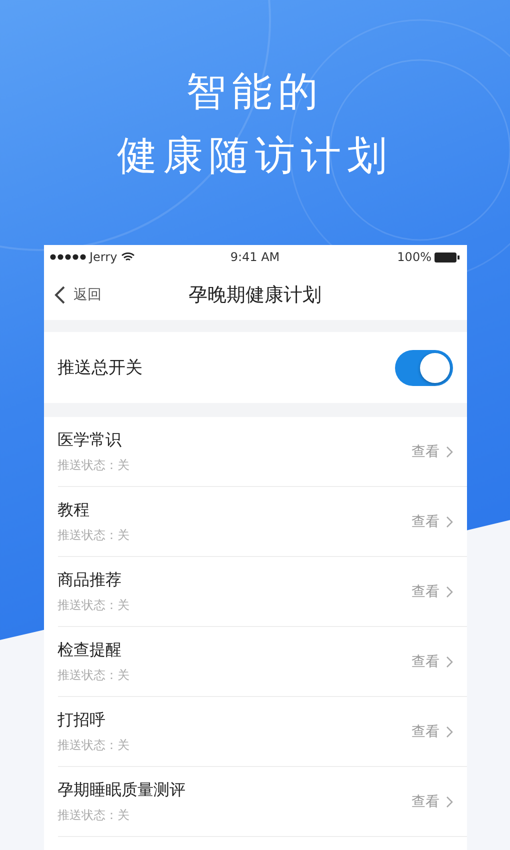 The width and height of the screenshot is (510, 850). I want to click on signal-icon, so click(68, 257).